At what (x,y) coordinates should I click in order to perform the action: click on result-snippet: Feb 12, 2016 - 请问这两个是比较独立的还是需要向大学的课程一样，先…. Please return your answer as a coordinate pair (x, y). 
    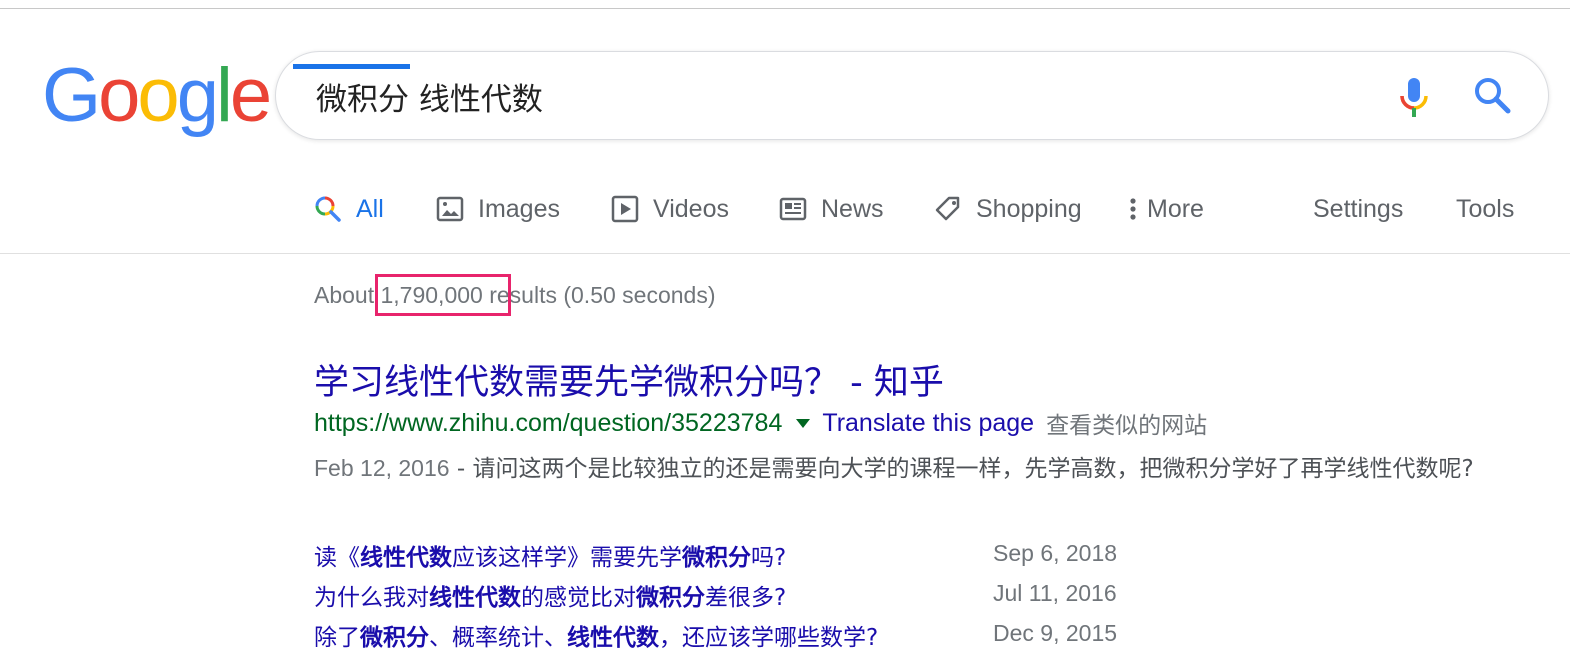
    Looking at the image, I should click on (909, 469).